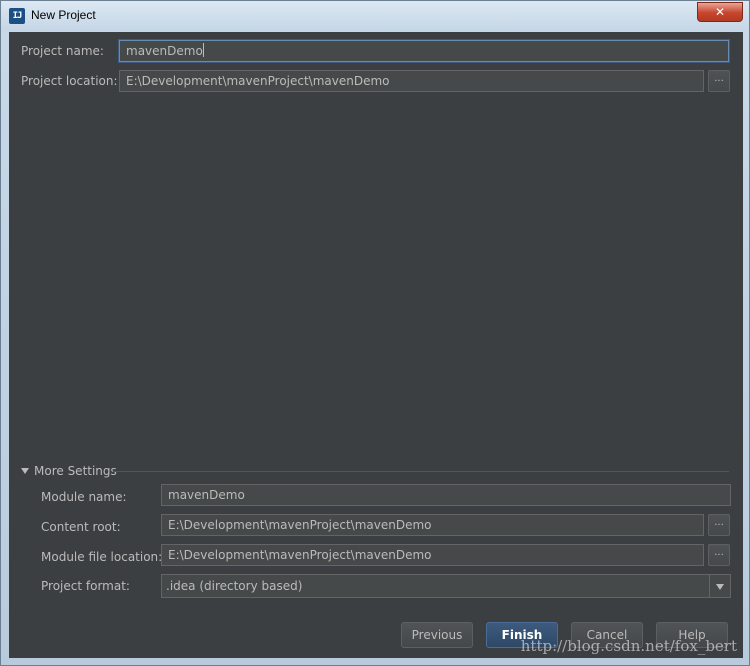 Image resolution: width=750 pixels, height=666 pixels. Describe the element at coordinates (63, 15) in the screenshot. I see `window-title: New Project` at that location.